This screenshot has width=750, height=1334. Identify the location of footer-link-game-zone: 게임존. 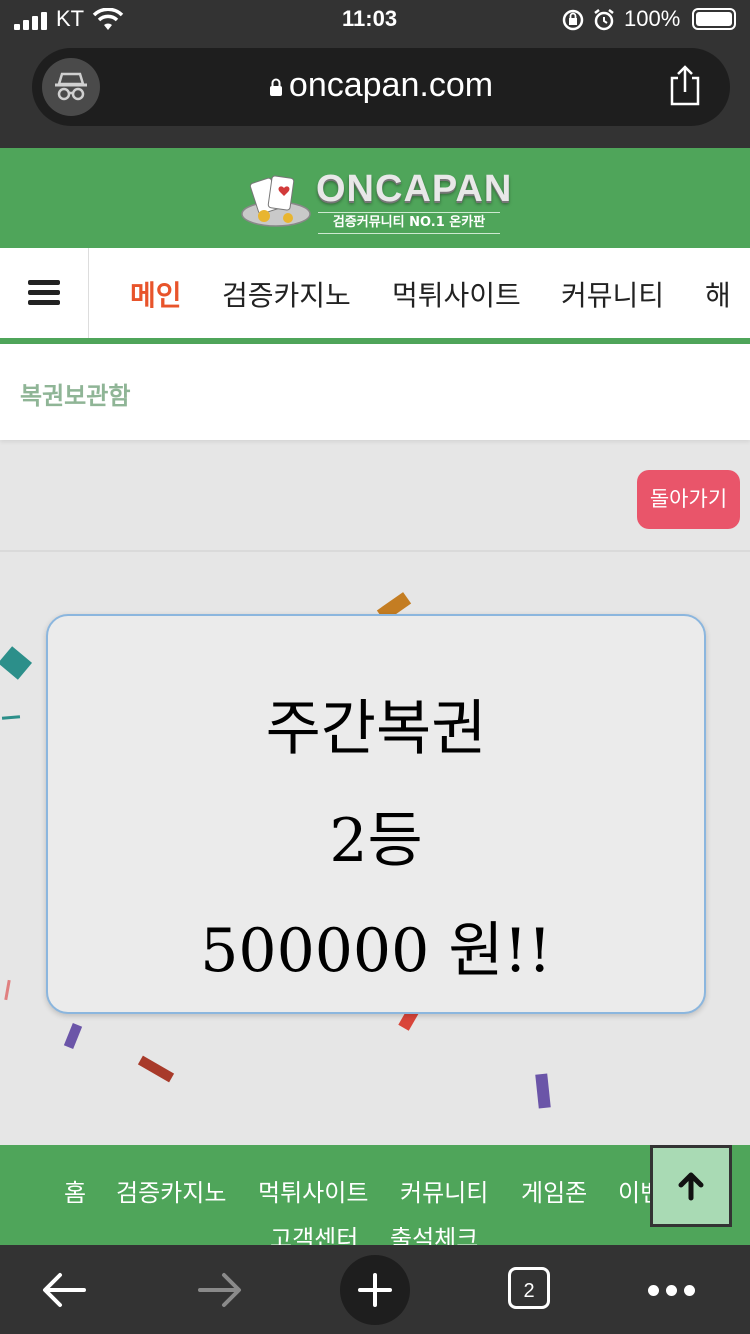
(554, 1190).